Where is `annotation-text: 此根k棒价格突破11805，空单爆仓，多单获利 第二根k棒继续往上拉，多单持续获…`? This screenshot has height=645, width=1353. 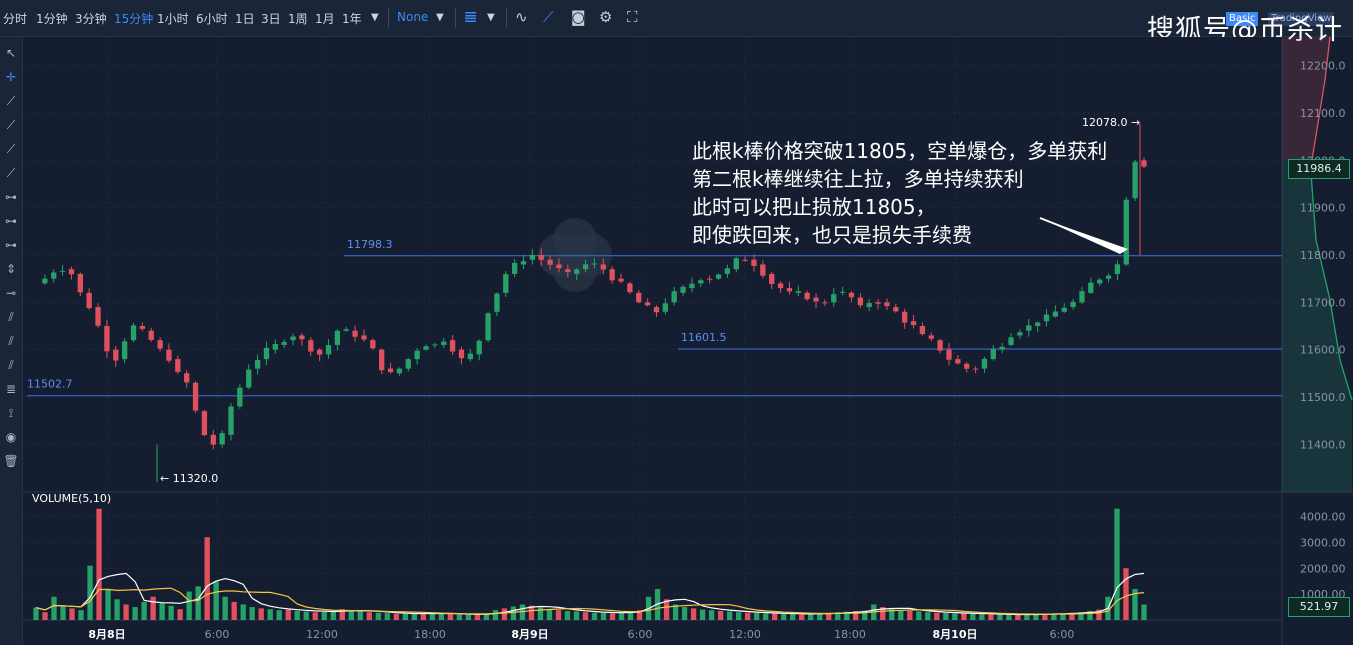 annotation-text: 此根k棒价格突破11805，空单爆仓，多单获利 第二根k棒继续往上拉，多单持续获… is located at coordinates (899, 193).